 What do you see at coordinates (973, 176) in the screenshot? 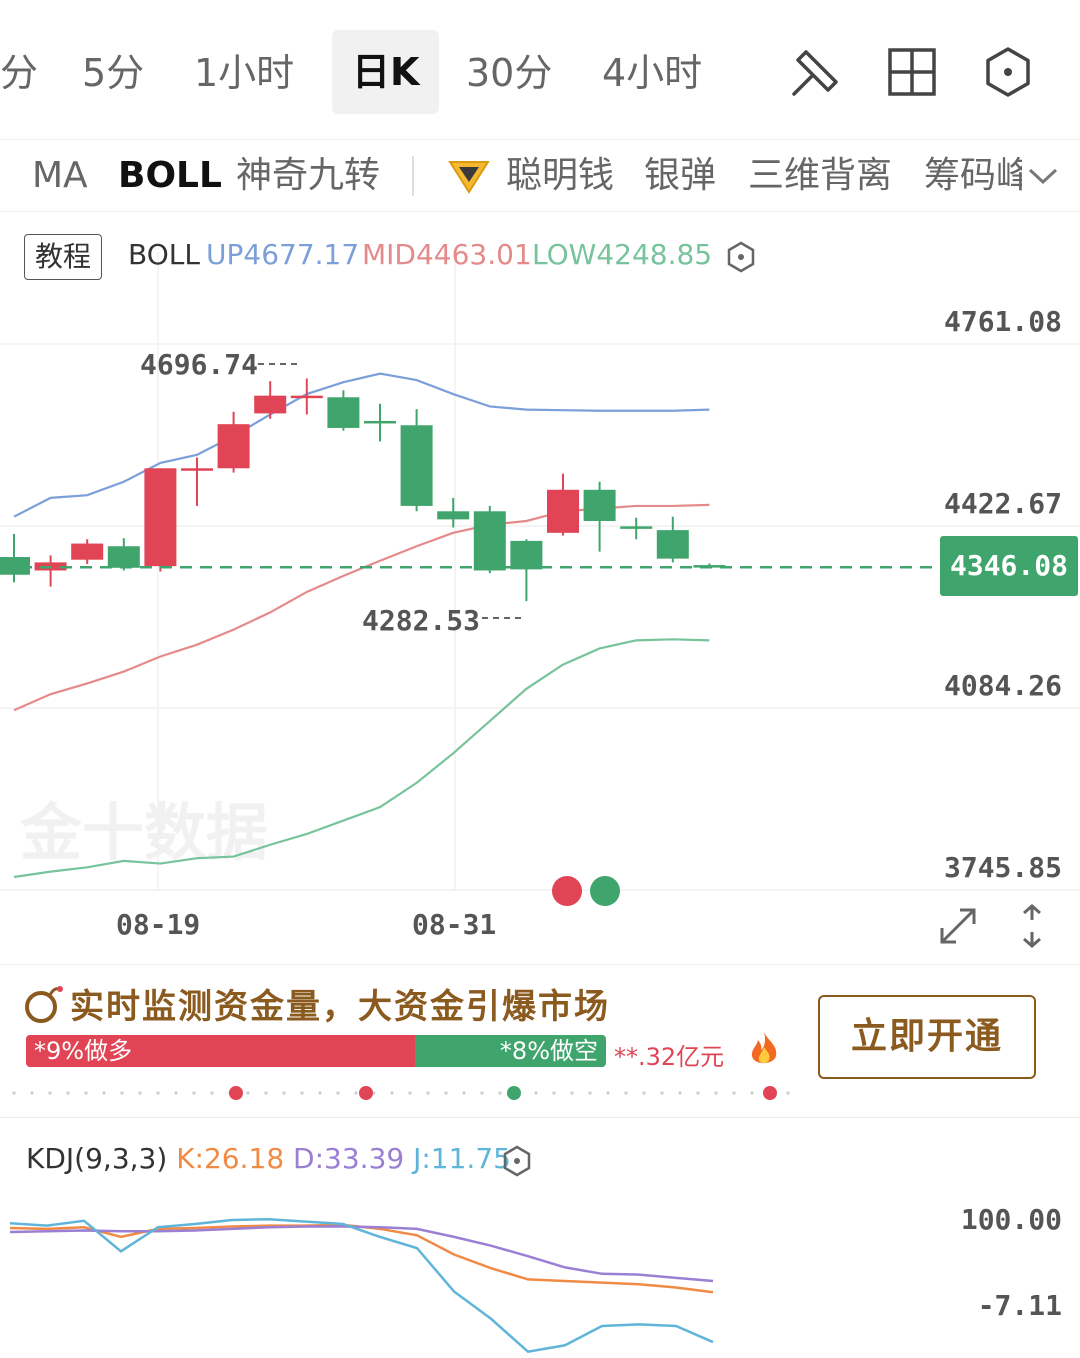
I see `indicator-chips: 筹码峰` at bounding box center [973, 176].